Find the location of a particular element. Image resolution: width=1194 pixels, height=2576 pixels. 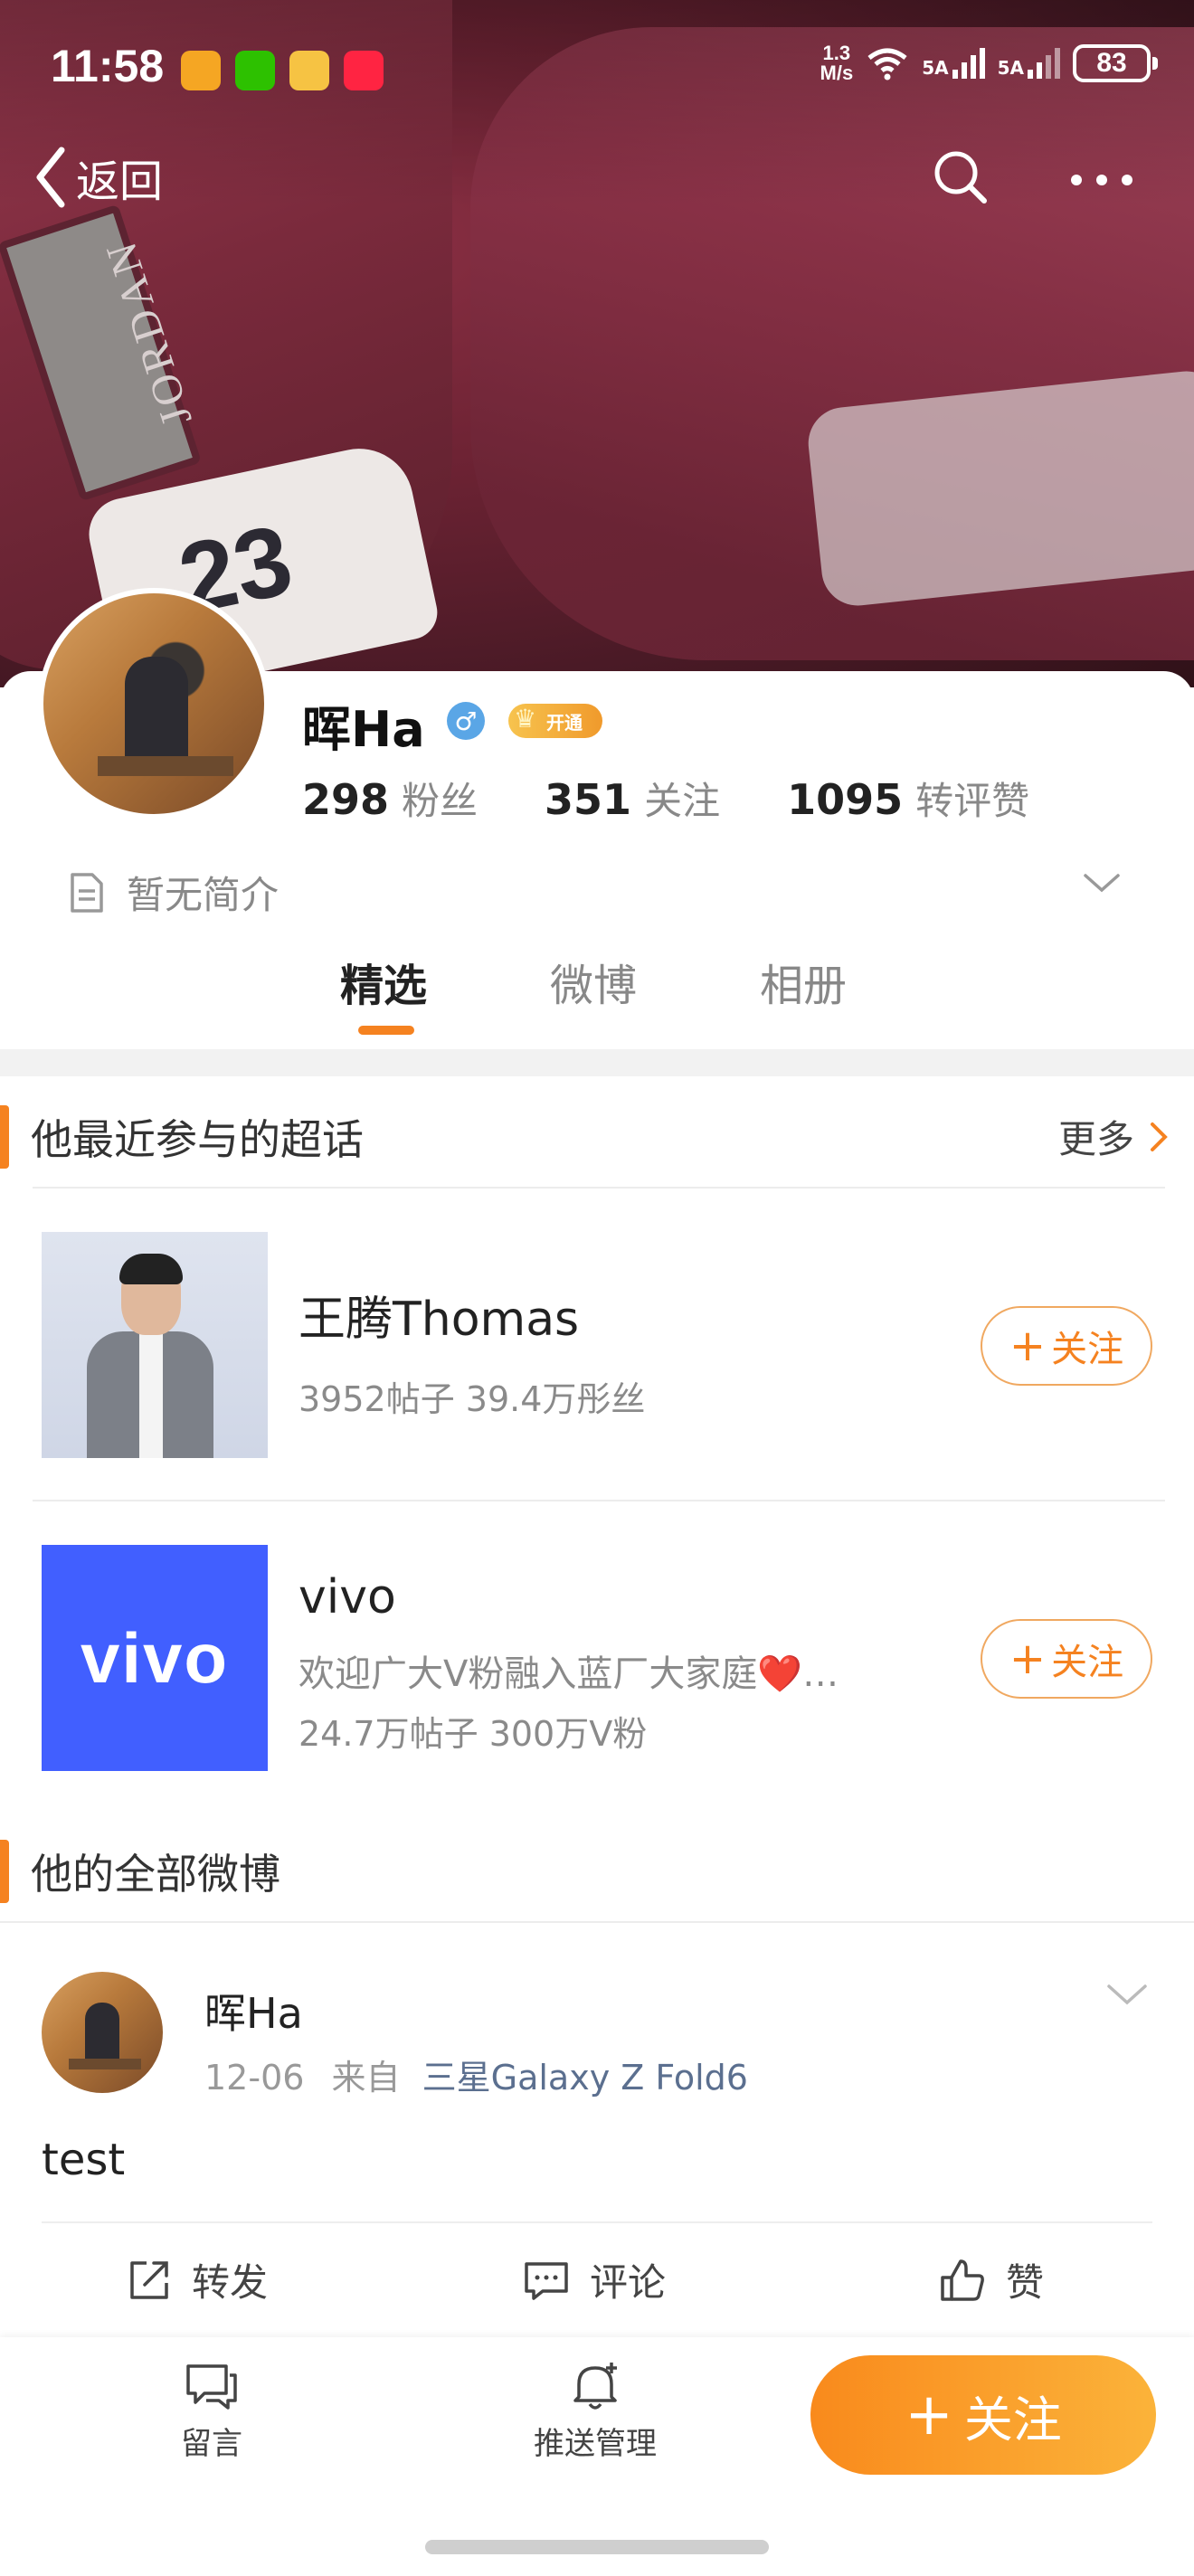

tab-weibo: 微博 is located at coordinates (593, 981).